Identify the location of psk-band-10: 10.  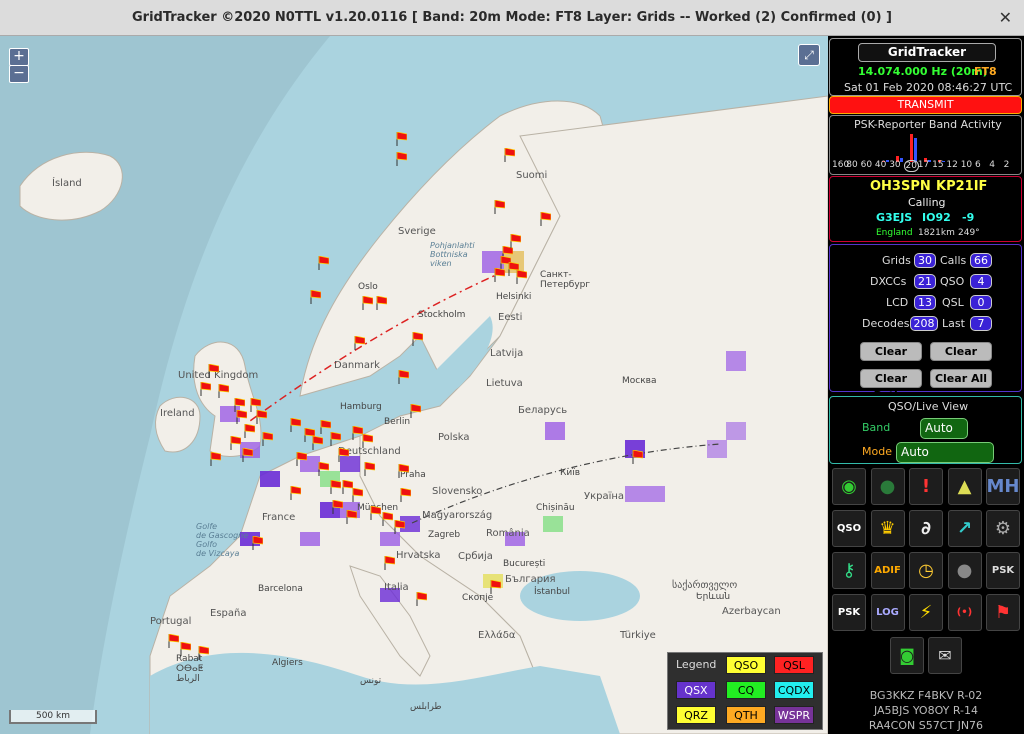
(966, 165).